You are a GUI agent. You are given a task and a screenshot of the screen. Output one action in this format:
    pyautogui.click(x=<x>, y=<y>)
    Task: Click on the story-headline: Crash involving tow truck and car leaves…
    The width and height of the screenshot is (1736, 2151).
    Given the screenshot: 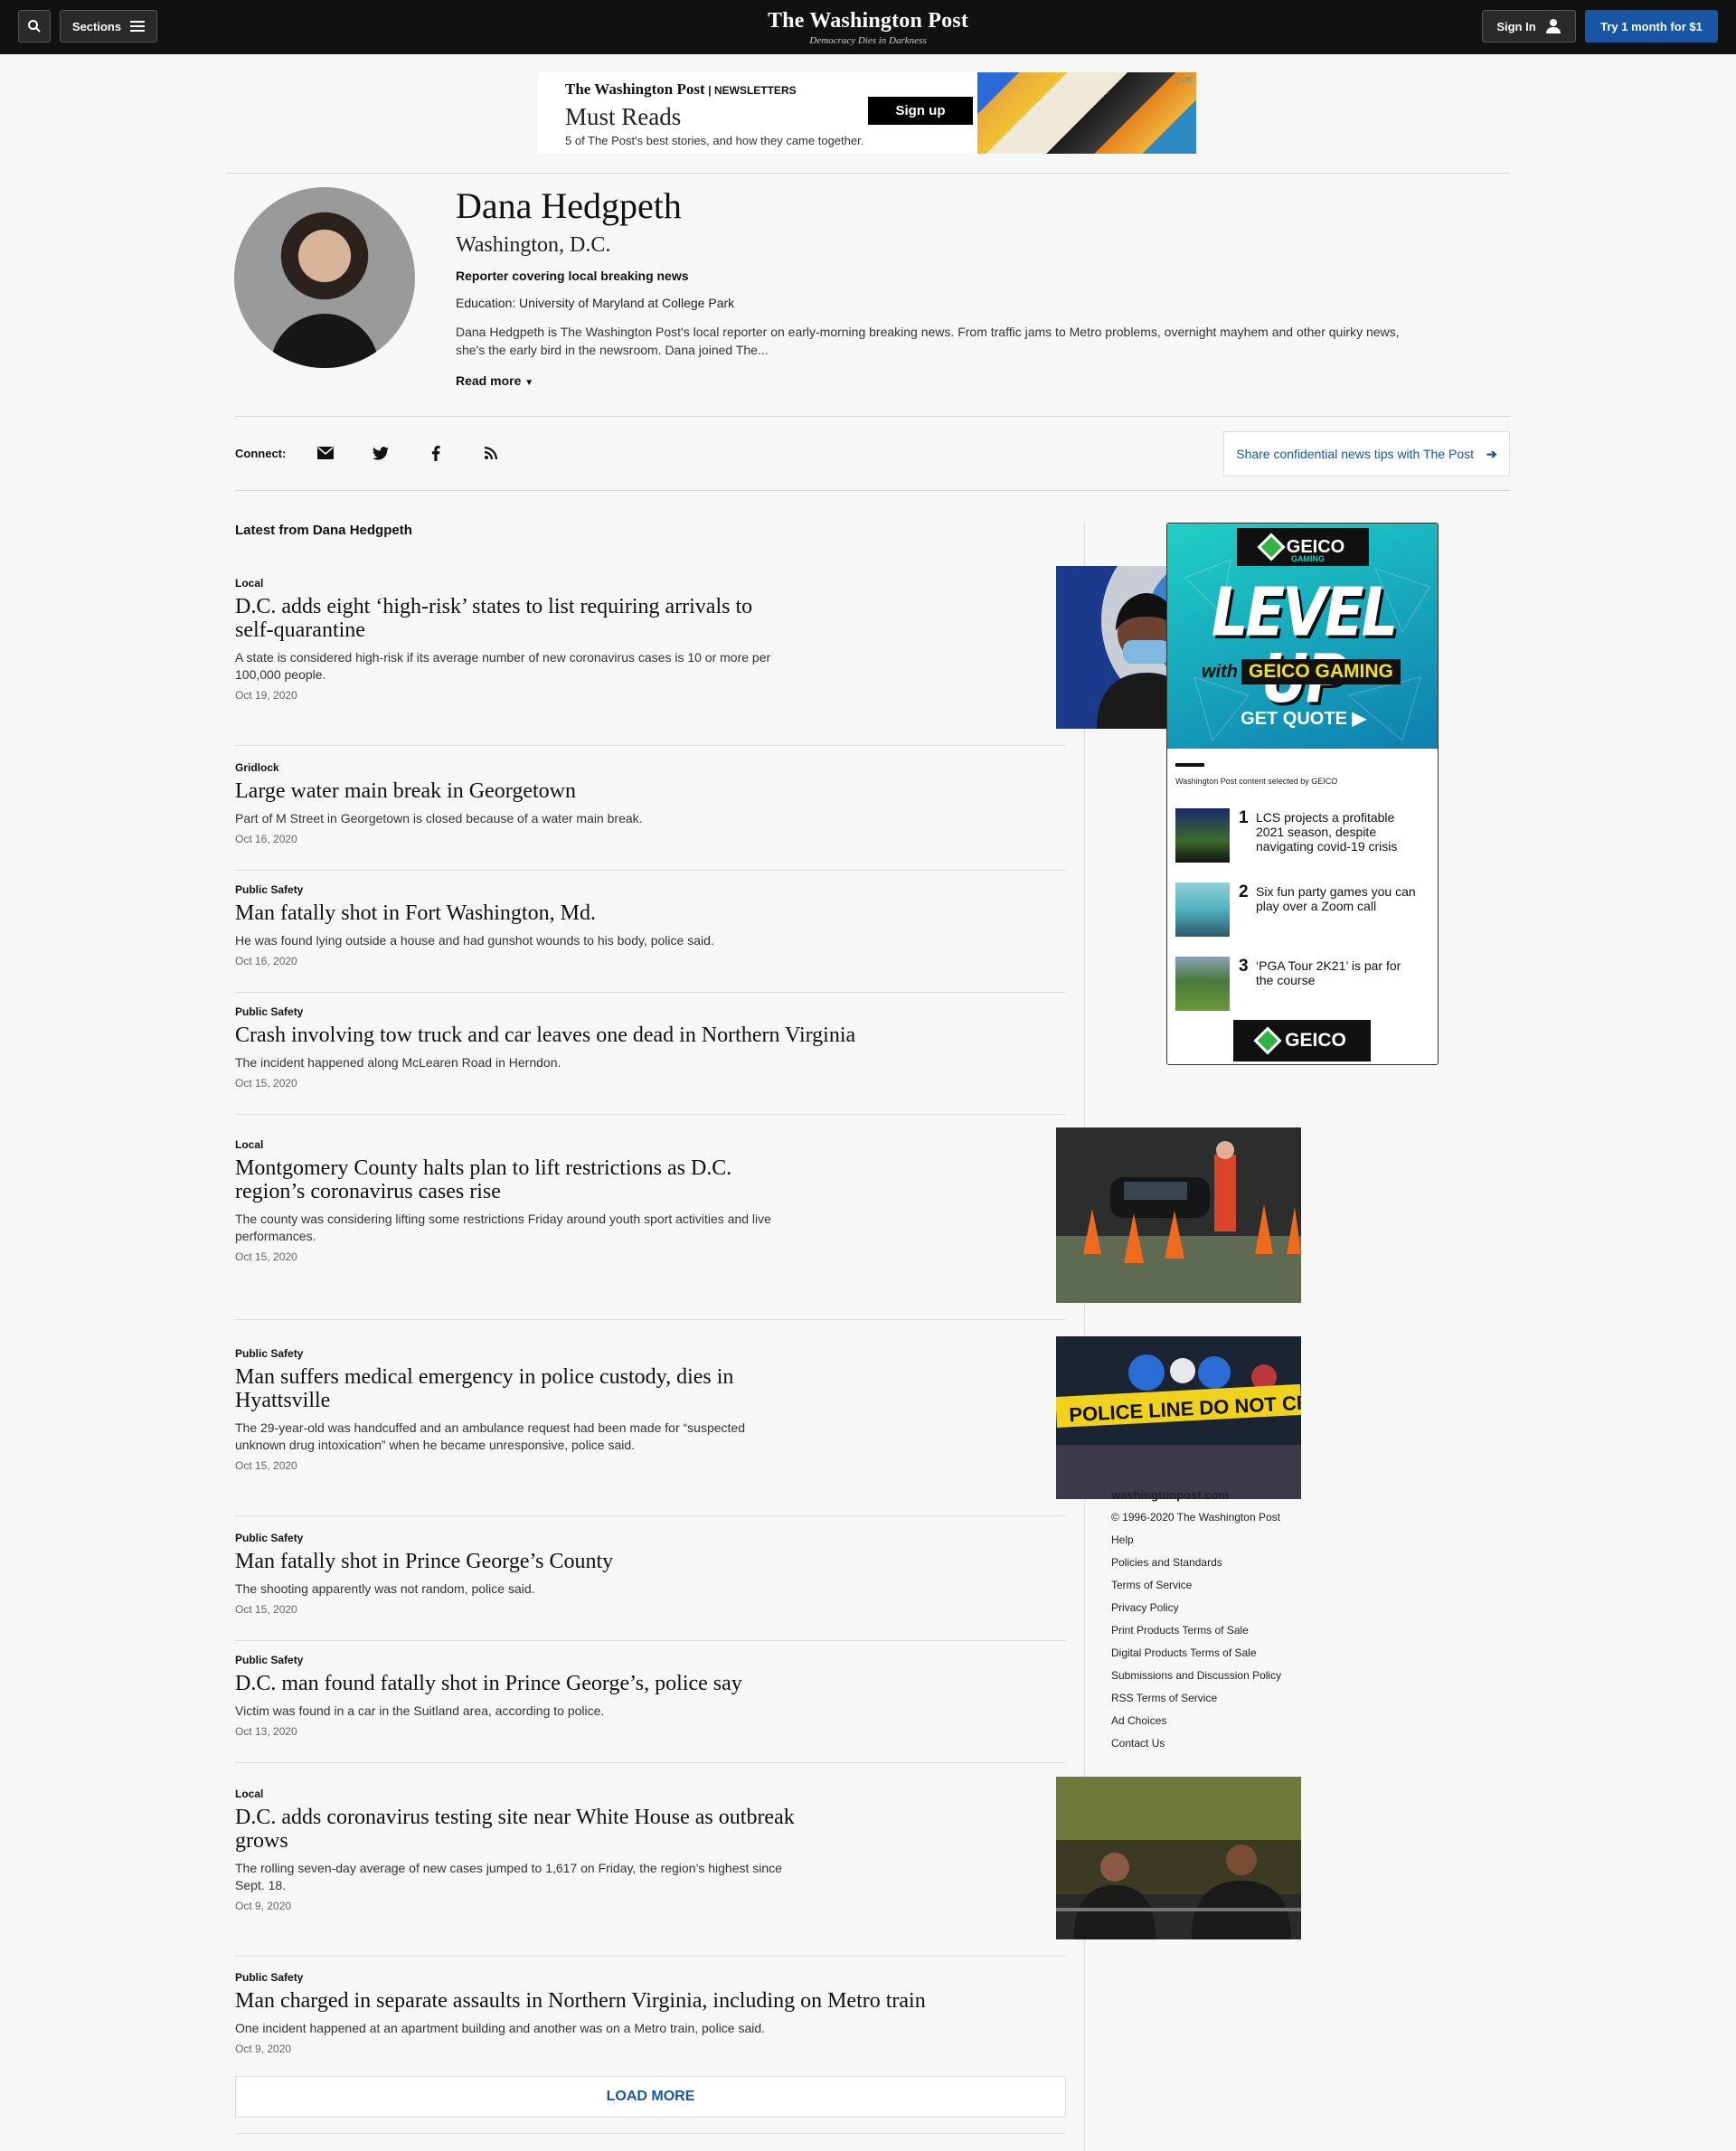 What is the action you would take?
    pyautogui.click(x=650, y=1035)
    